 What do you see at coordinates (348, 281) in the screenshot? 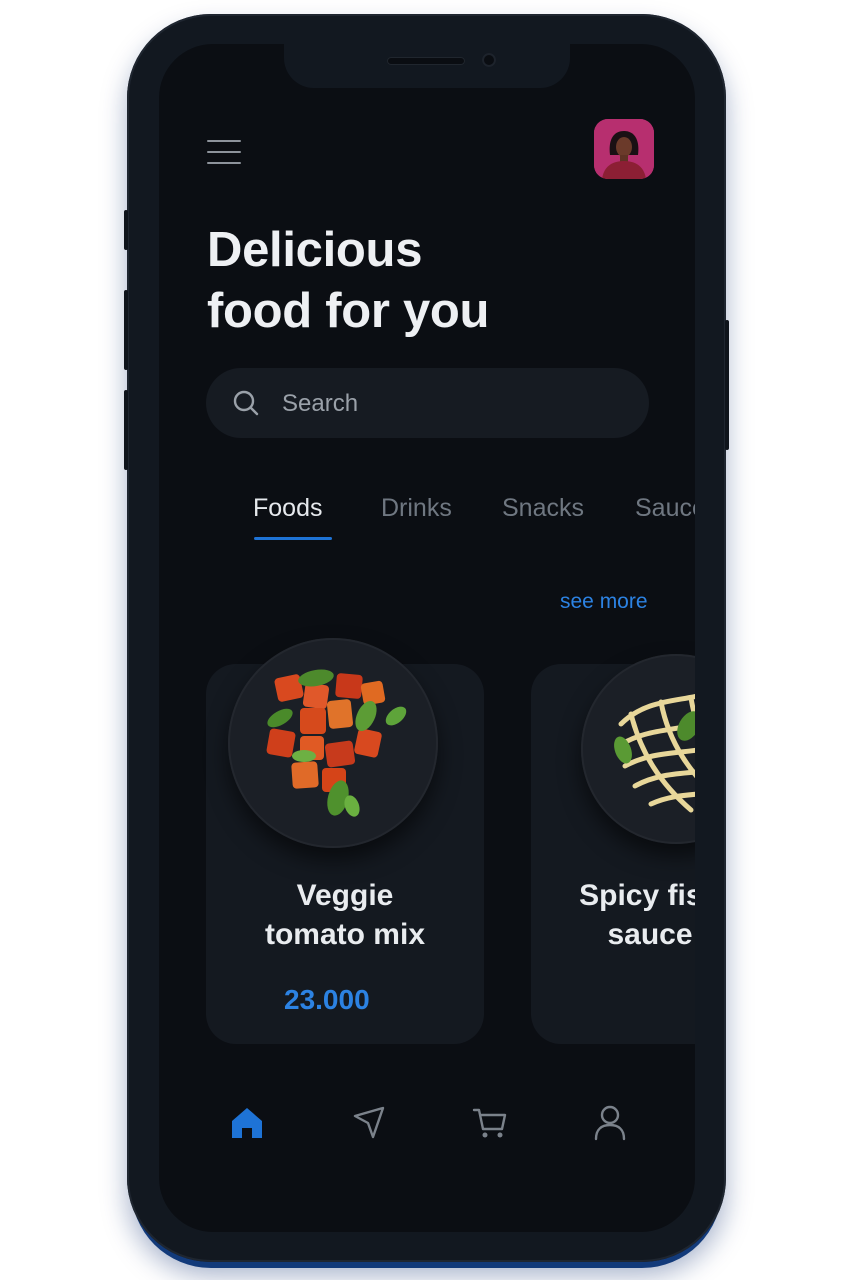
I see `page-title: Delicious food for you` at bounding box center [348, 281].